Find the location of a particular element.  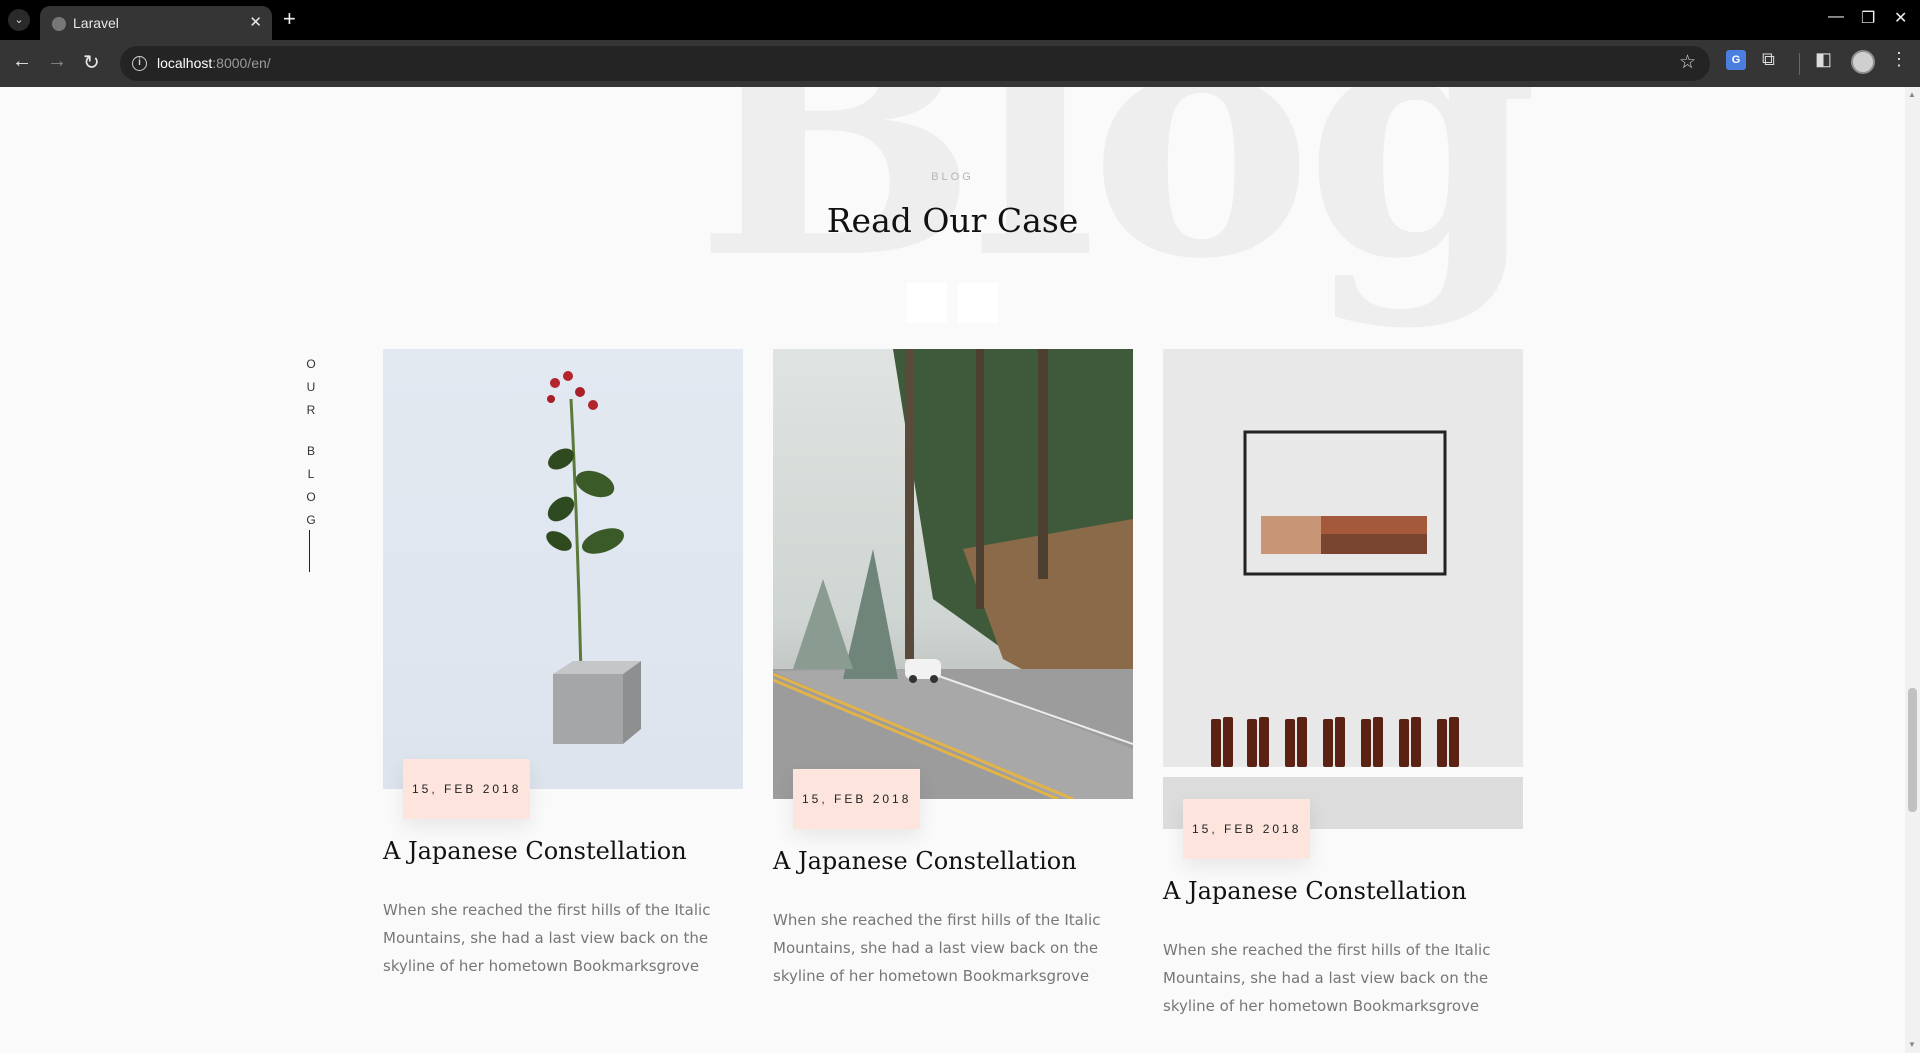

side-letter-gap is located at coordinates (311, 435).